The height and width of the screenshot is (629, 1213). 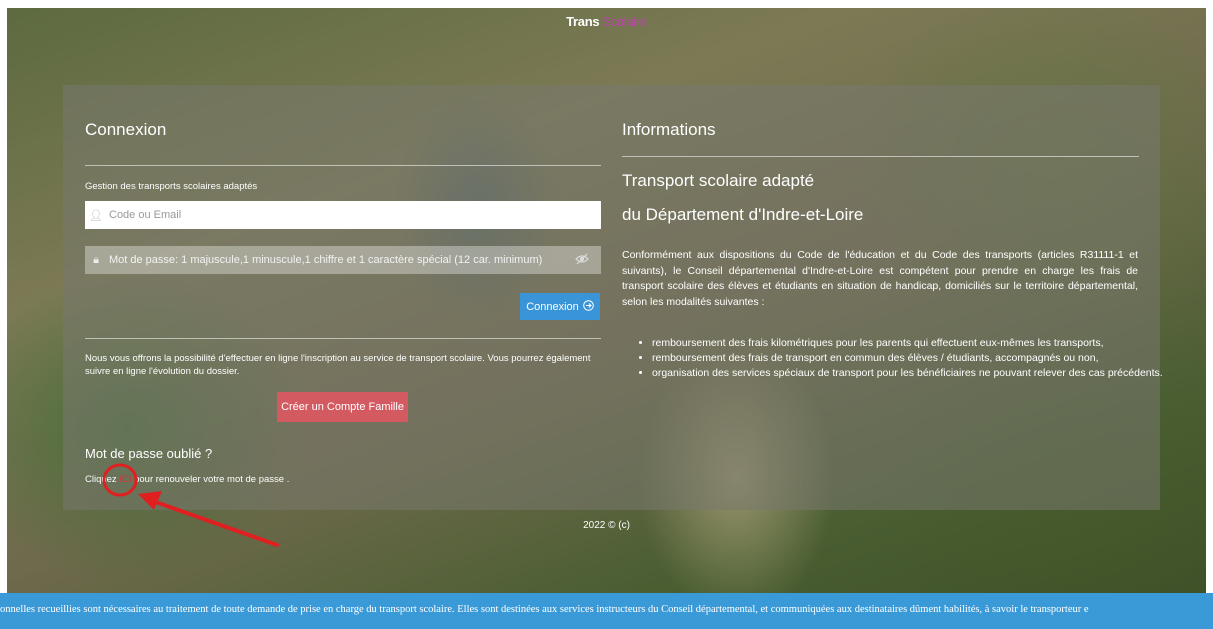 I want to click on lock-icon: 🔒︎, so click(x=96, y=259).